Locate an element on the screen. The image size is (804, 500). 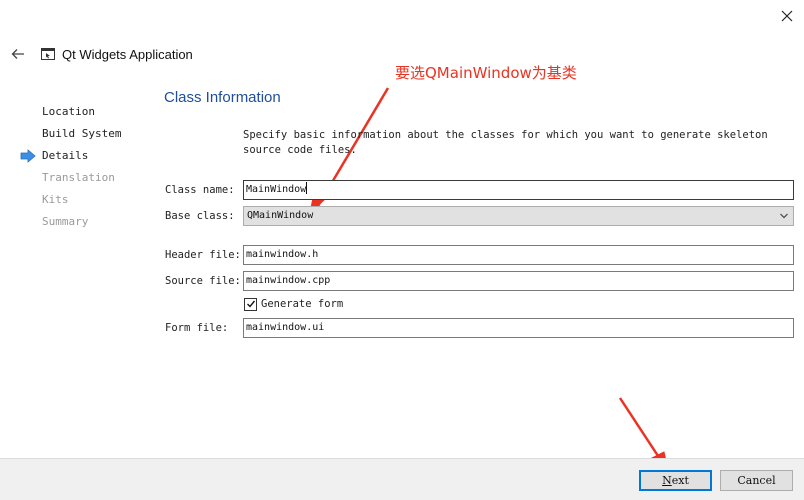
header-file-label: Header file: is located at coordinates (203, 255).